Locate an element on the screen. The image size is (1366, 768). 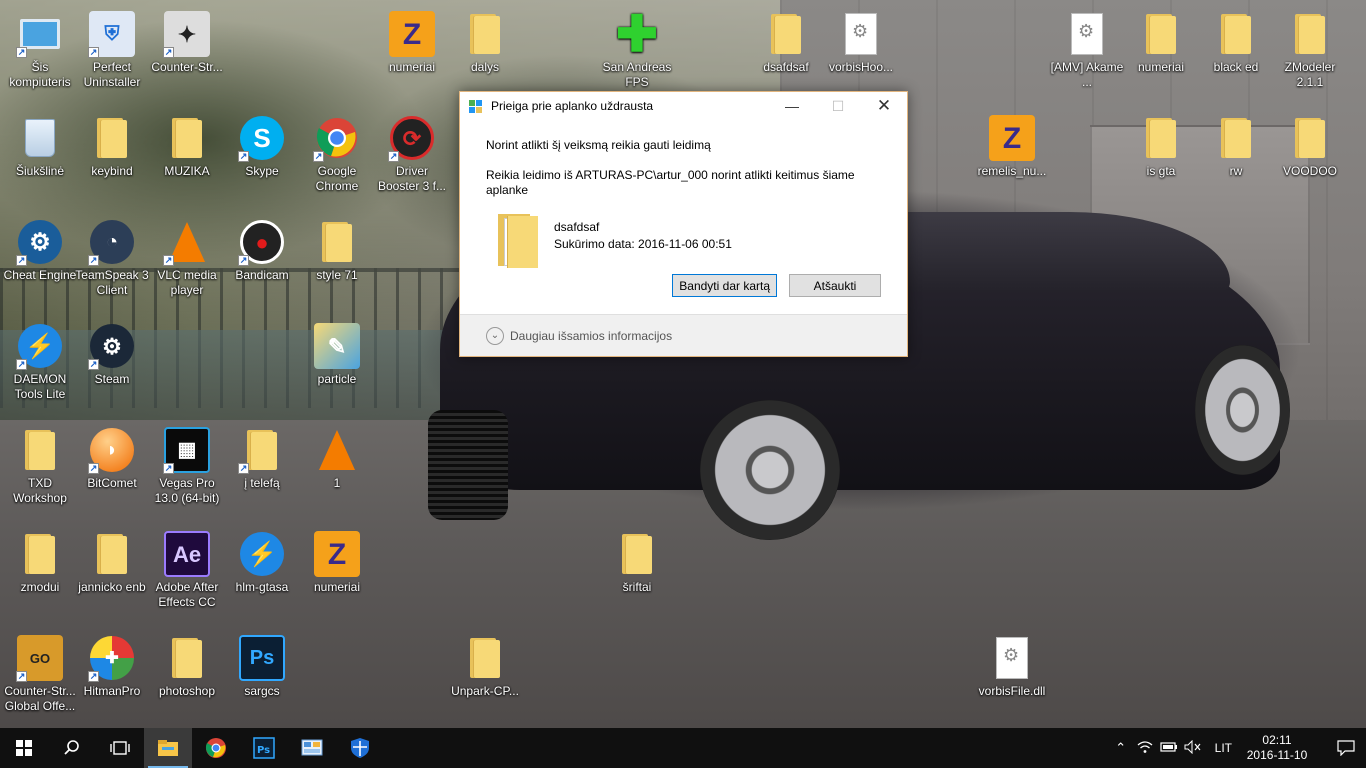
desktop-icon-dsafdsaf: dsafdsaf is located at coordinates (786, 42).